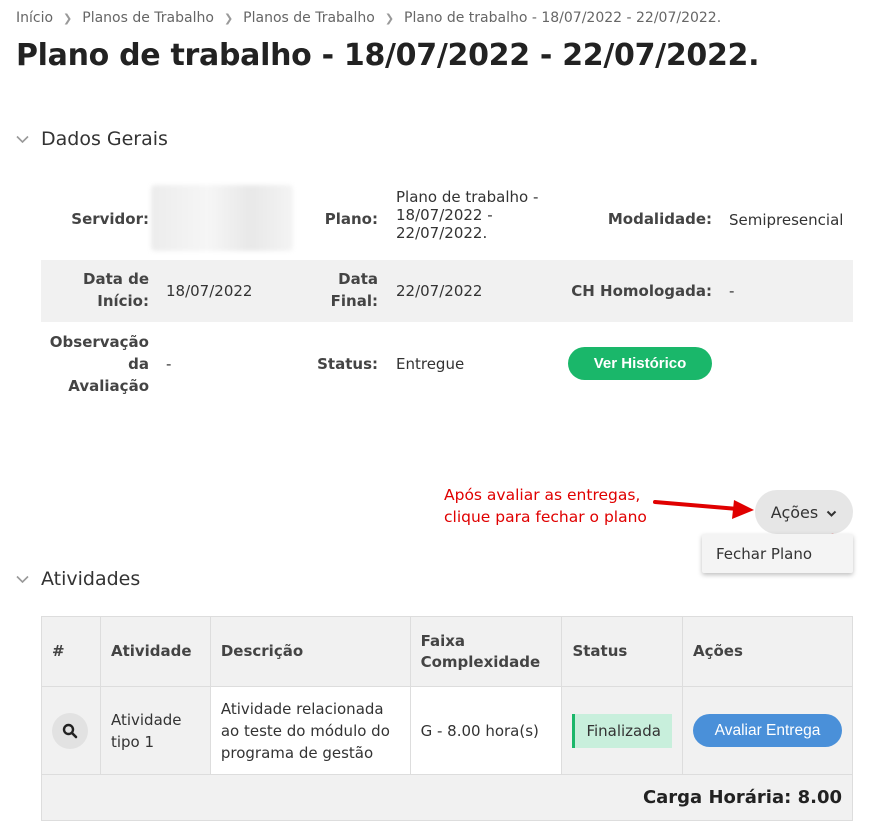 The image size is (888, 840). Describe the element at coordinates (169, 364) in the screenshot. I see `observacao-value: -` at that location.